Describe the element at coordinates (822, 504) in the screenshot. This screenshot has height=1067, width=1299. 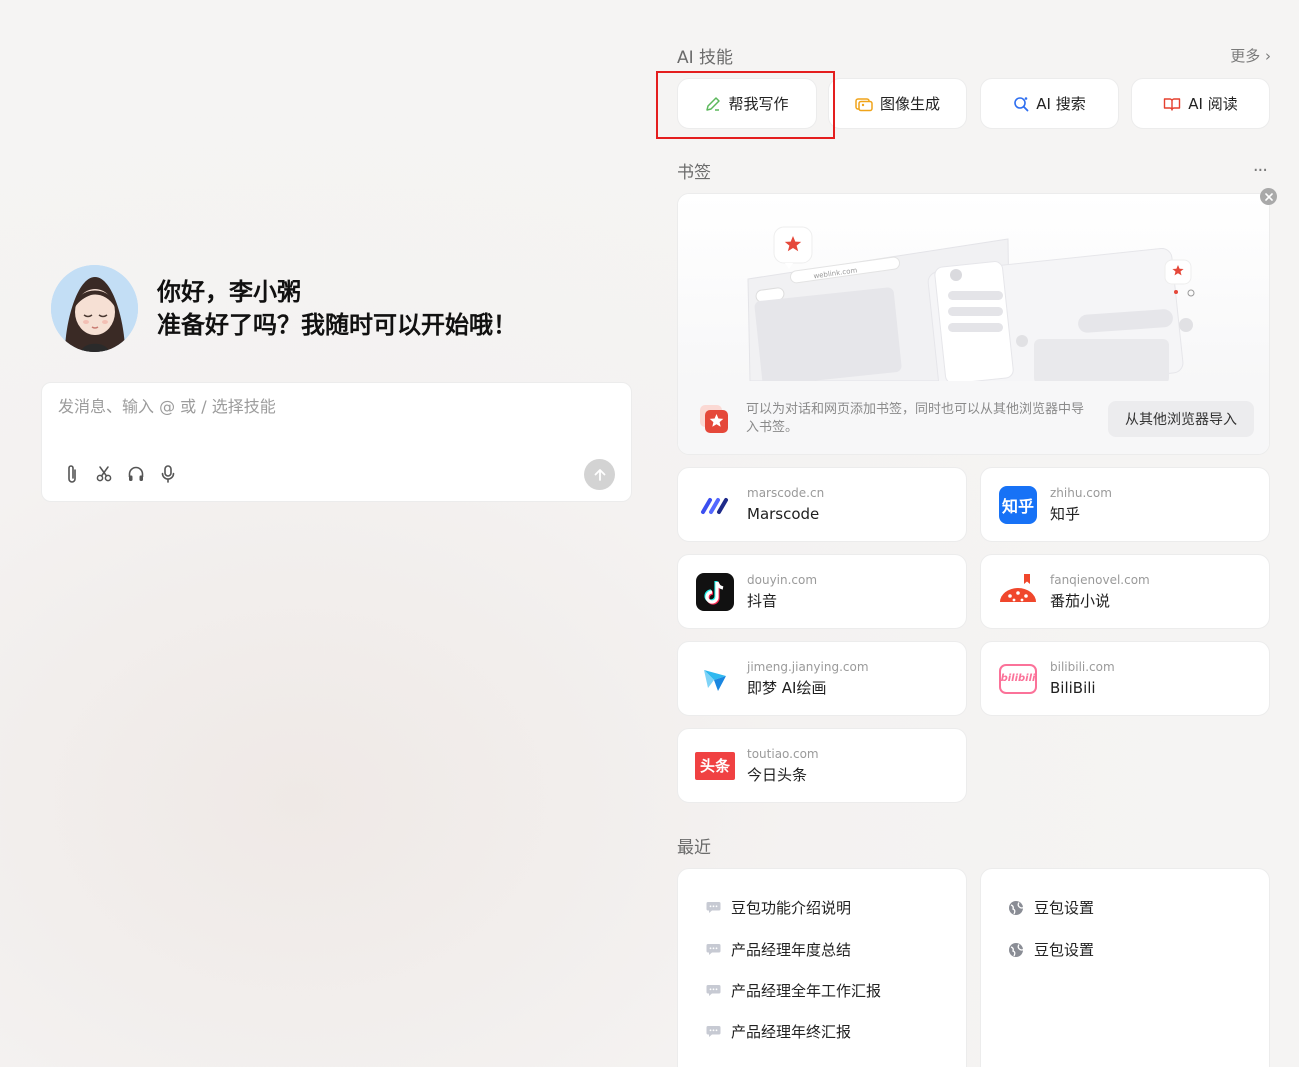
I see `bookmark-marscode: marscode.cn Marscode` at that location.